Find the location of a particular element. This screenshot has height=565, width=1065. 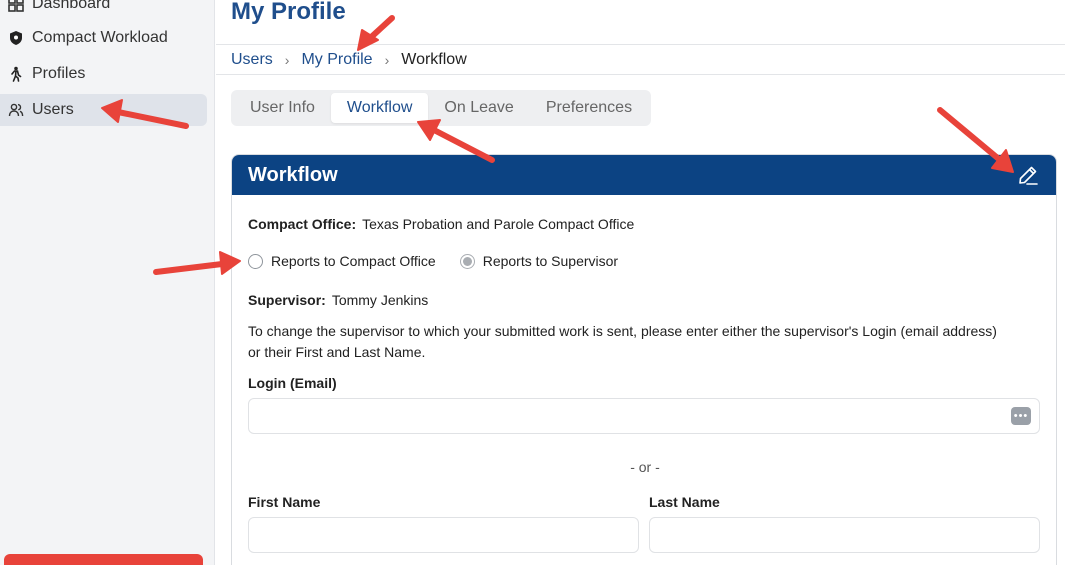

sidebar-item-label: Users is located at coordinates (53, 109).